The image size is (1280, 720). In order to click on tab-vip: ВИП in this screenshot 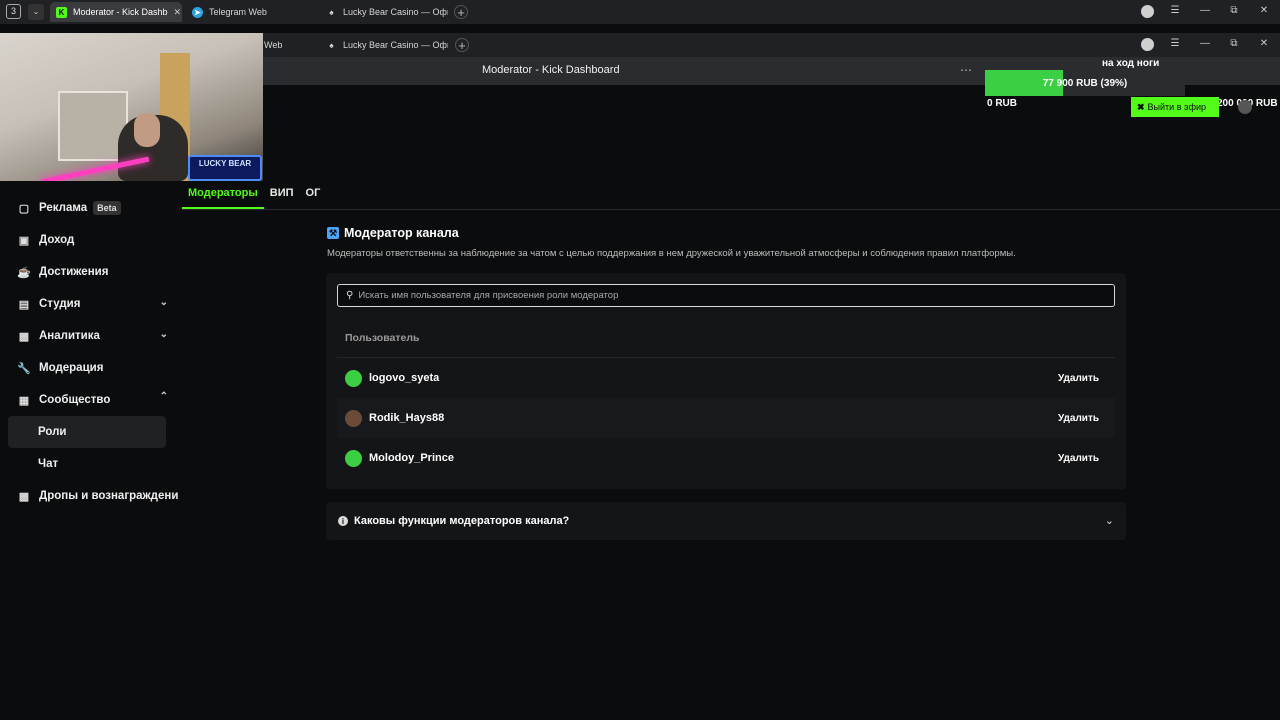, I will do `click(282, 196)`.